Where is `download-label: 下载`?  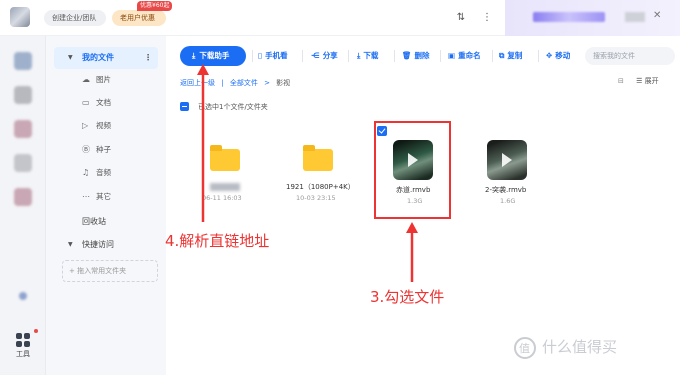 download-label: 下载 is located at coordinates (371, 55).